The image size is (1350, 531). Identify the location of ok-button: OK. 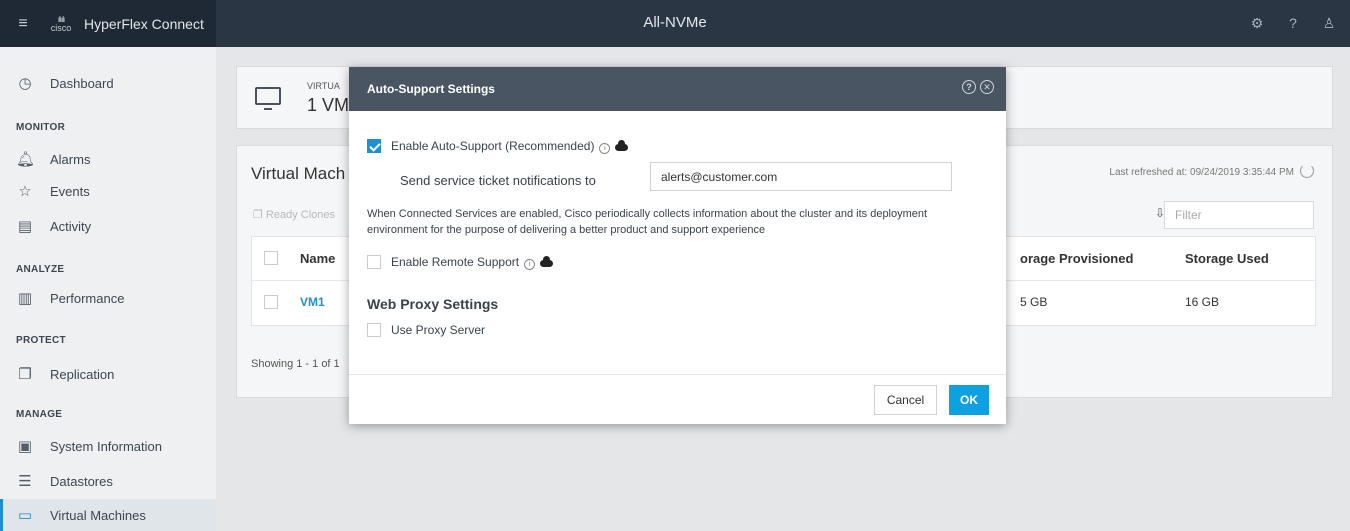
(969, 400).